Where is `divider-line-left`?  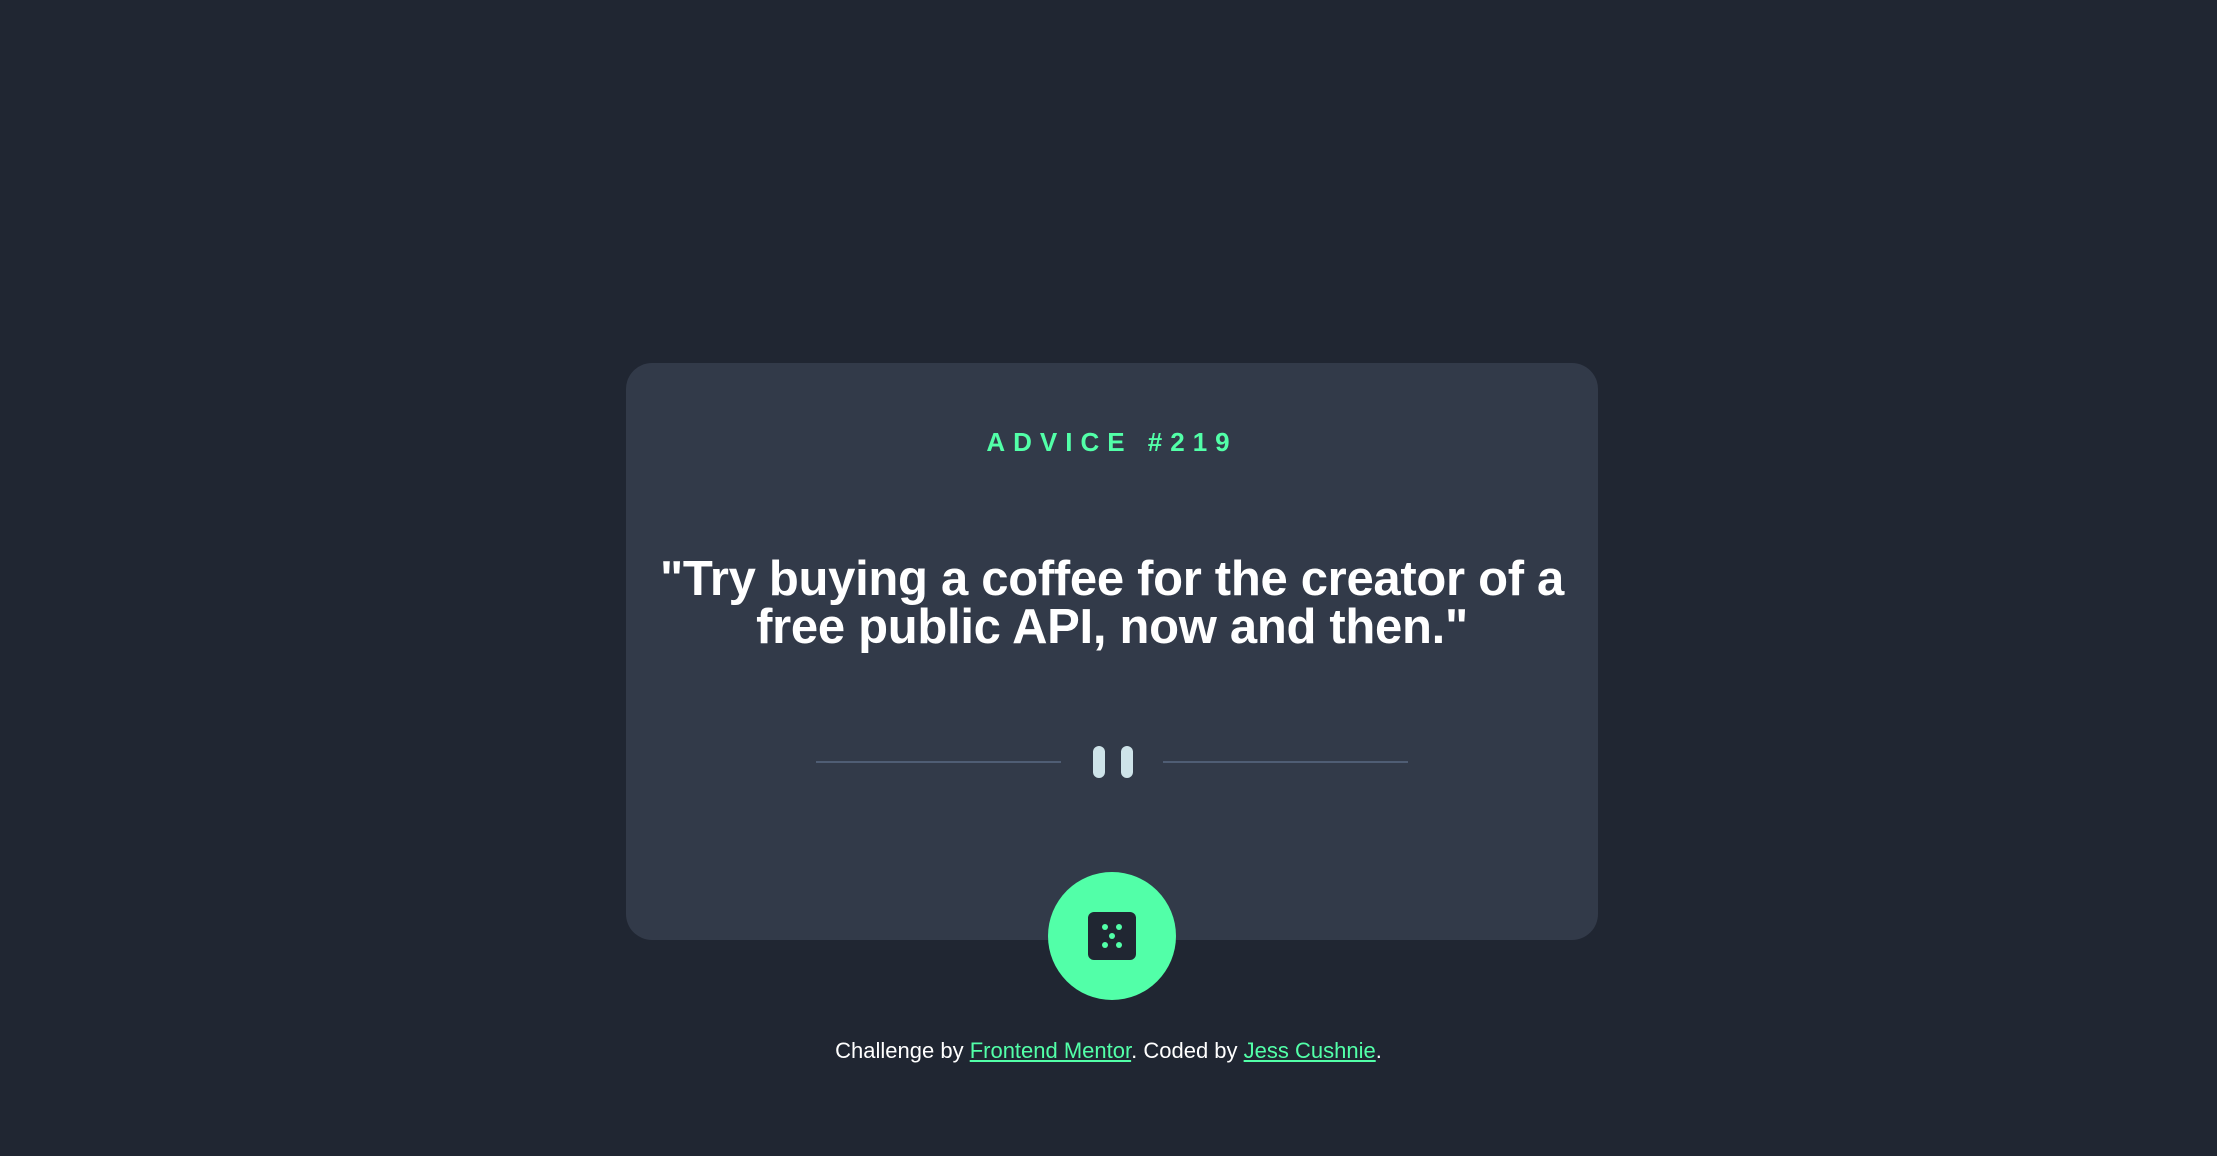
divider-line-left is located at coordinates (938, 762).